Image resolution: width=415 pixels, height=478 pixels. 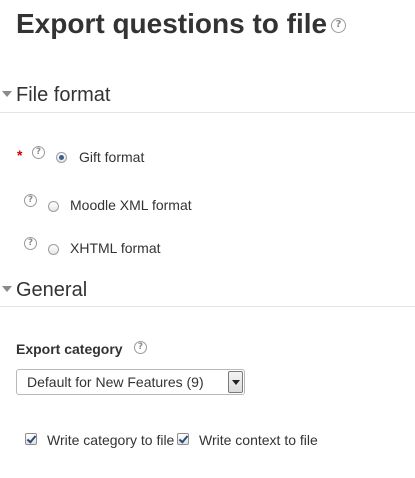 What do you see at coordinates (63, 95) in the screenshot?
I see `section-title-file-format: File format` at bounding box center [63, 95].